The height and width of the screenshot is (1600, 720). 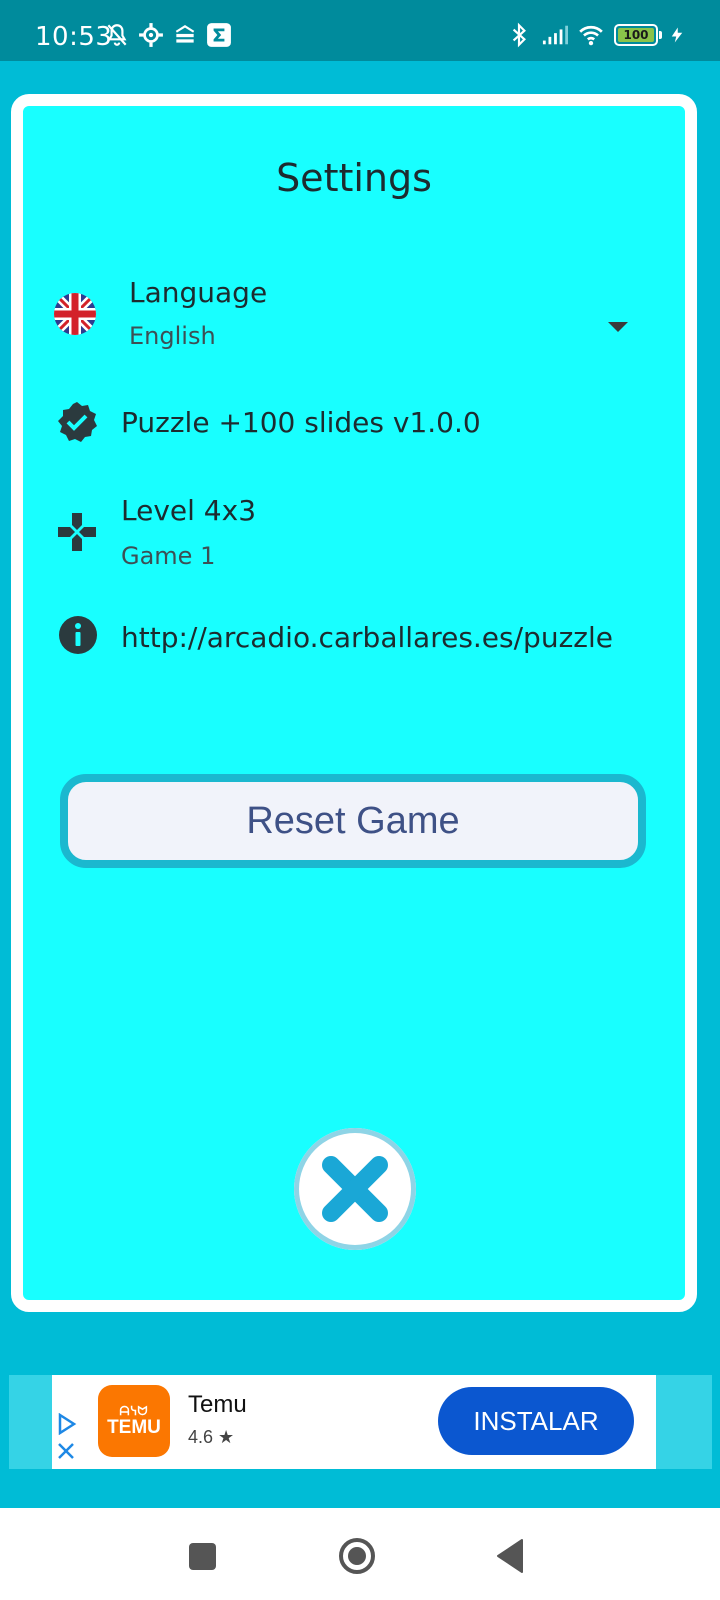 I want to click on close-icon, so click(x=355, y=1189).